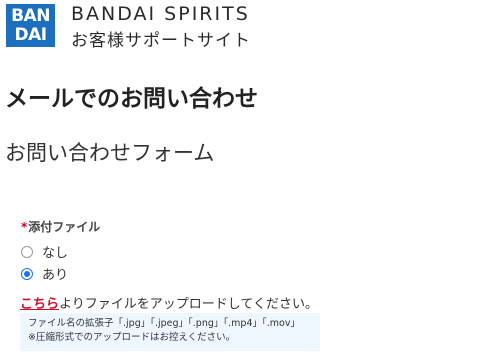 This screenshot has height=352, width=482. I want to click on upload-instruction-text: よりファイルをアップロードしてください。, so click(188, 304).